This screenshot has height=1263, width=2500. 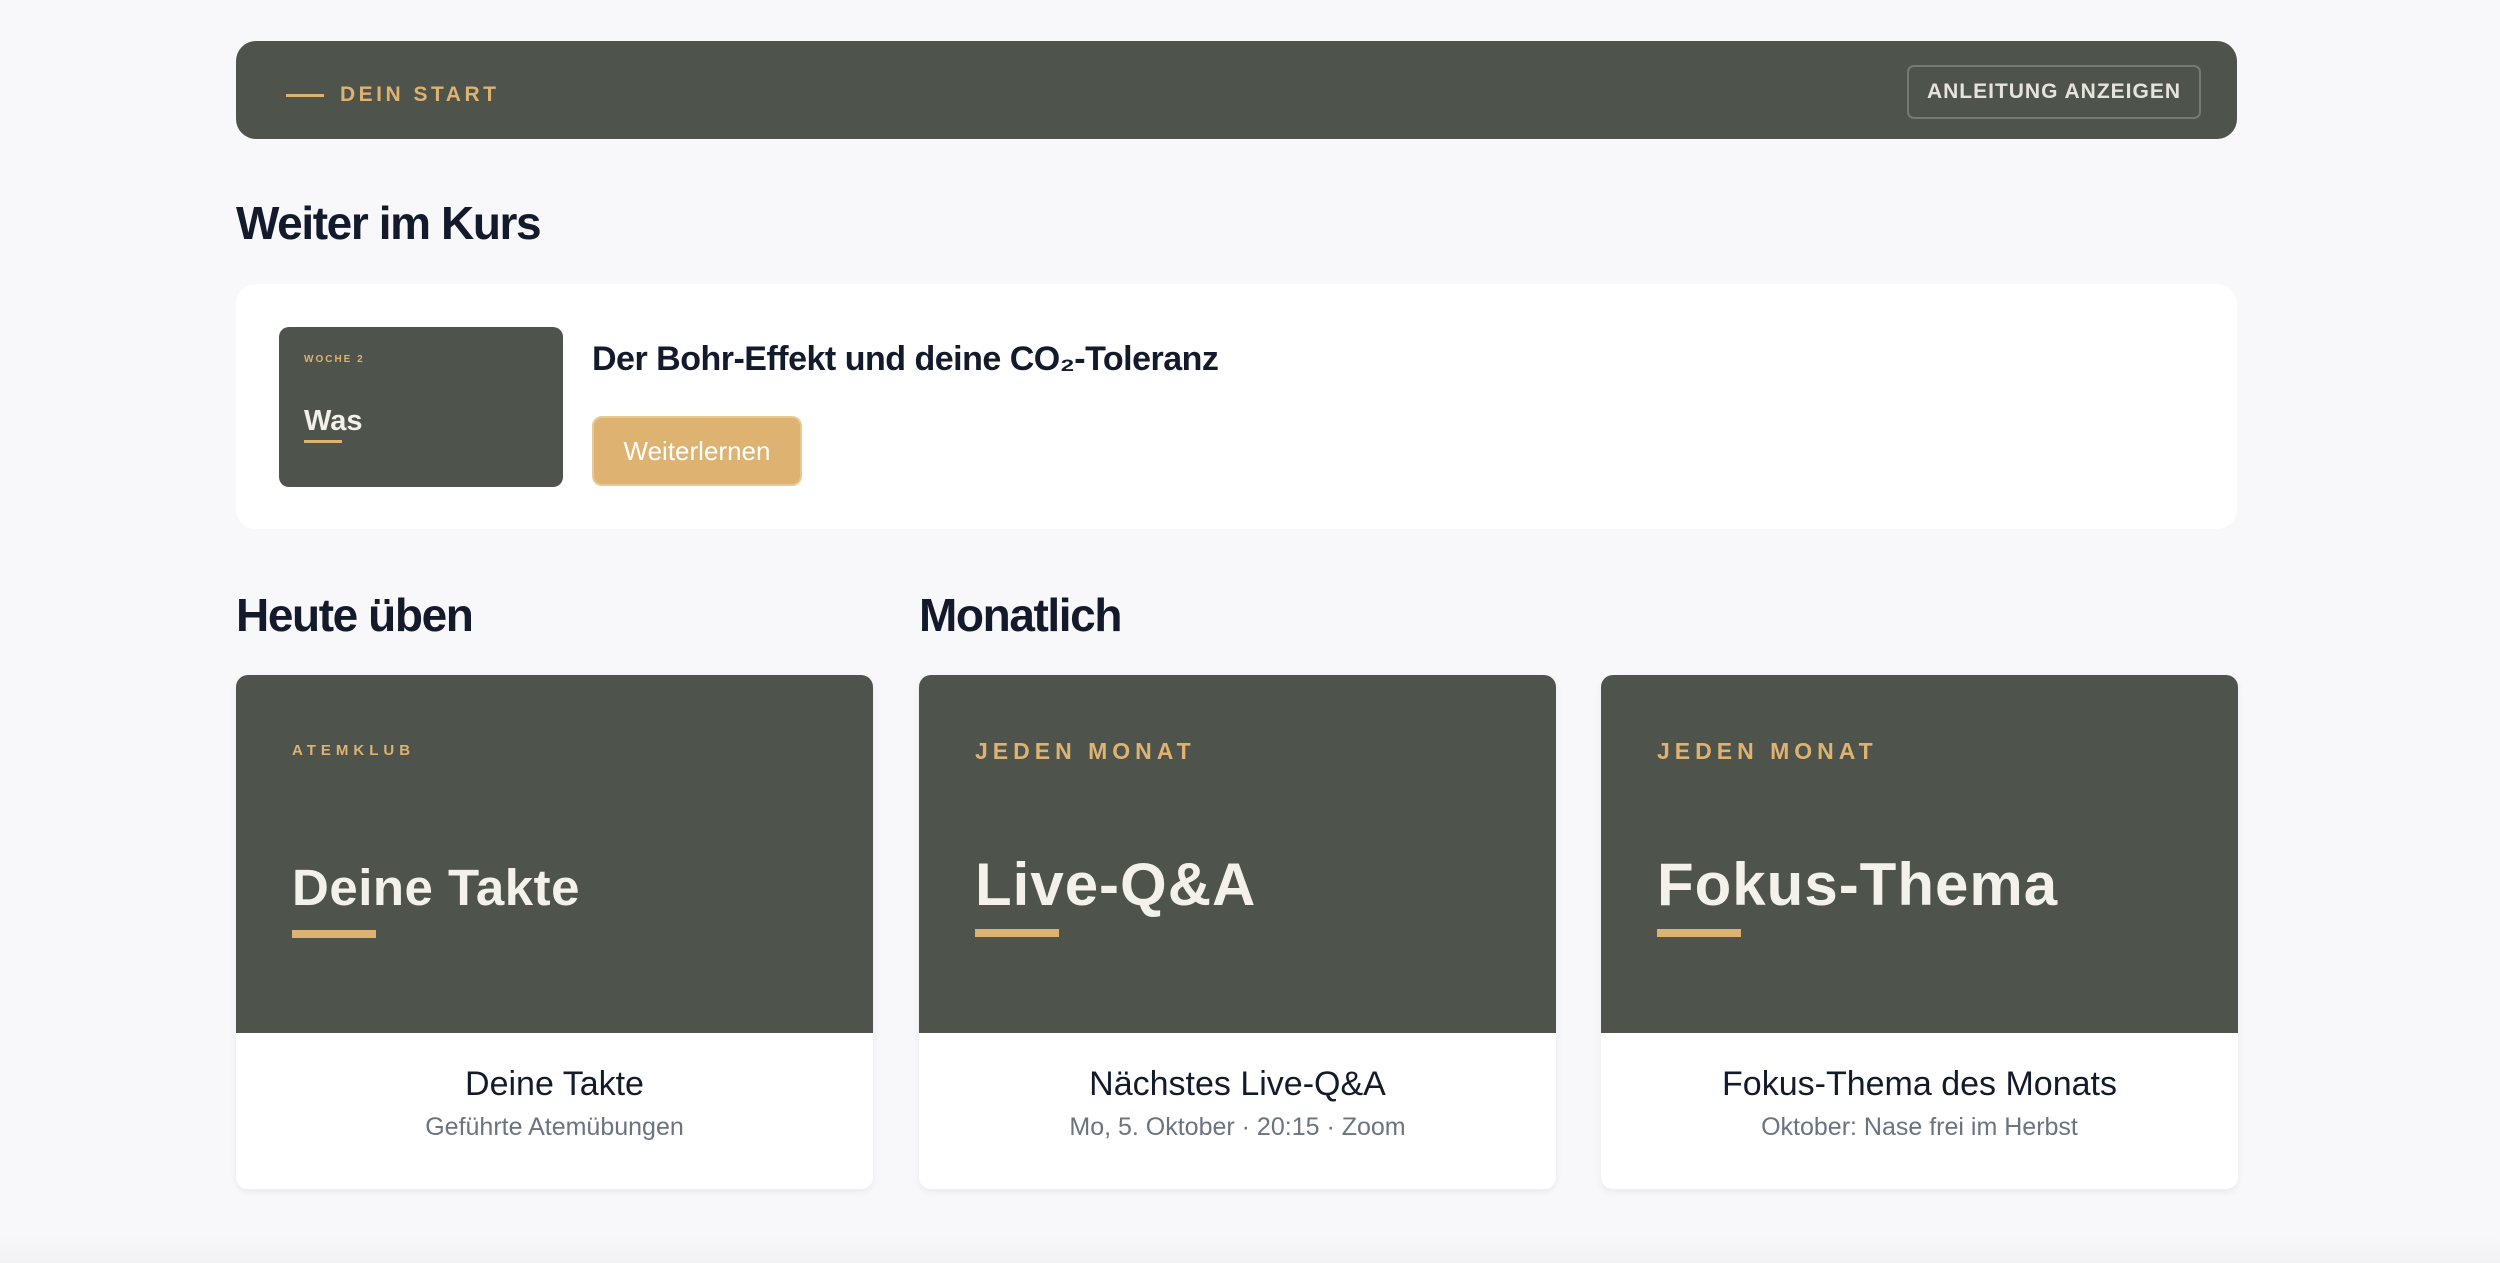 What do you see at coordinates (334, 359) in the screenshot?
I see `thumbnail-week-label: WOCHE 2` at bounding box center [334, 359].